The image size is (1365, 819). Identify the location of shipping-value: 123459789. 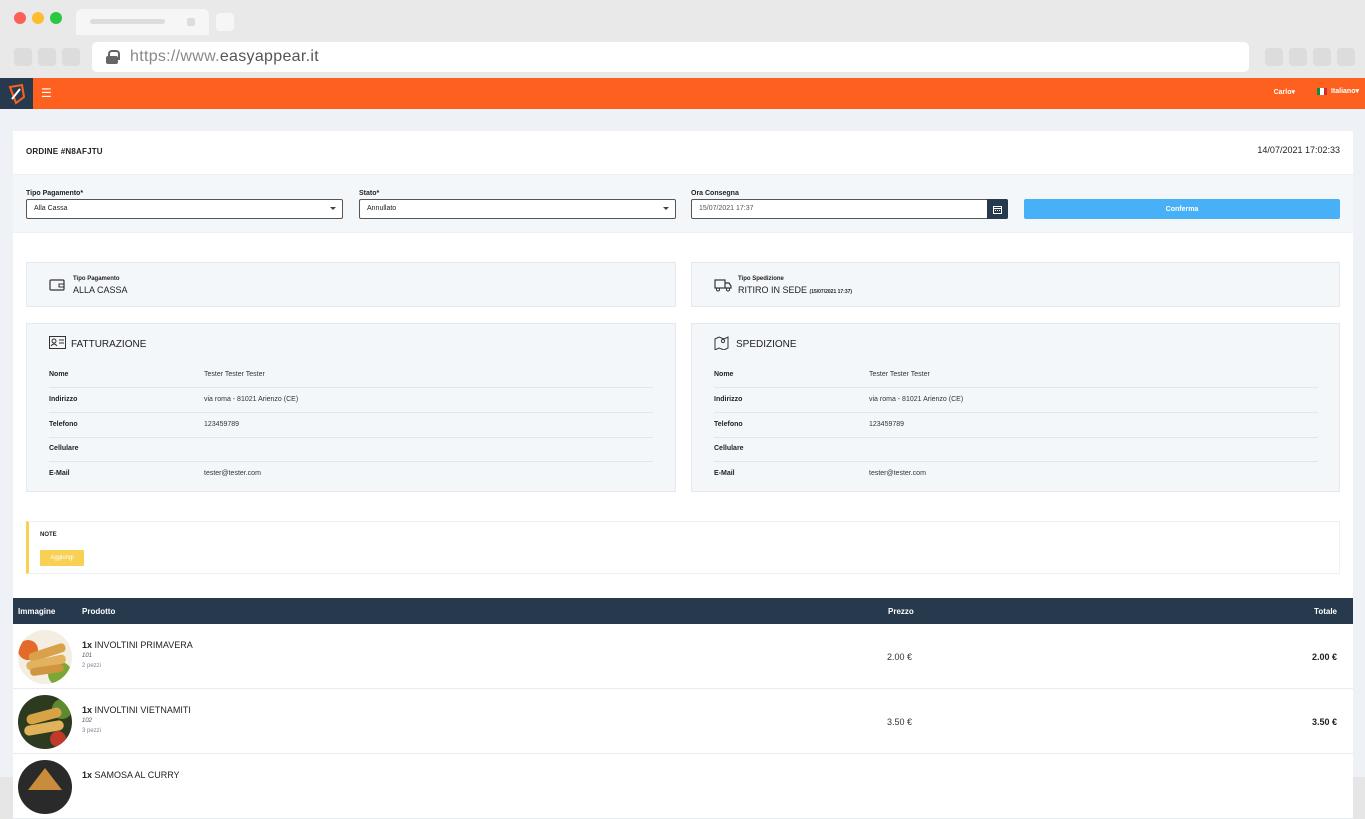
(887, 424).